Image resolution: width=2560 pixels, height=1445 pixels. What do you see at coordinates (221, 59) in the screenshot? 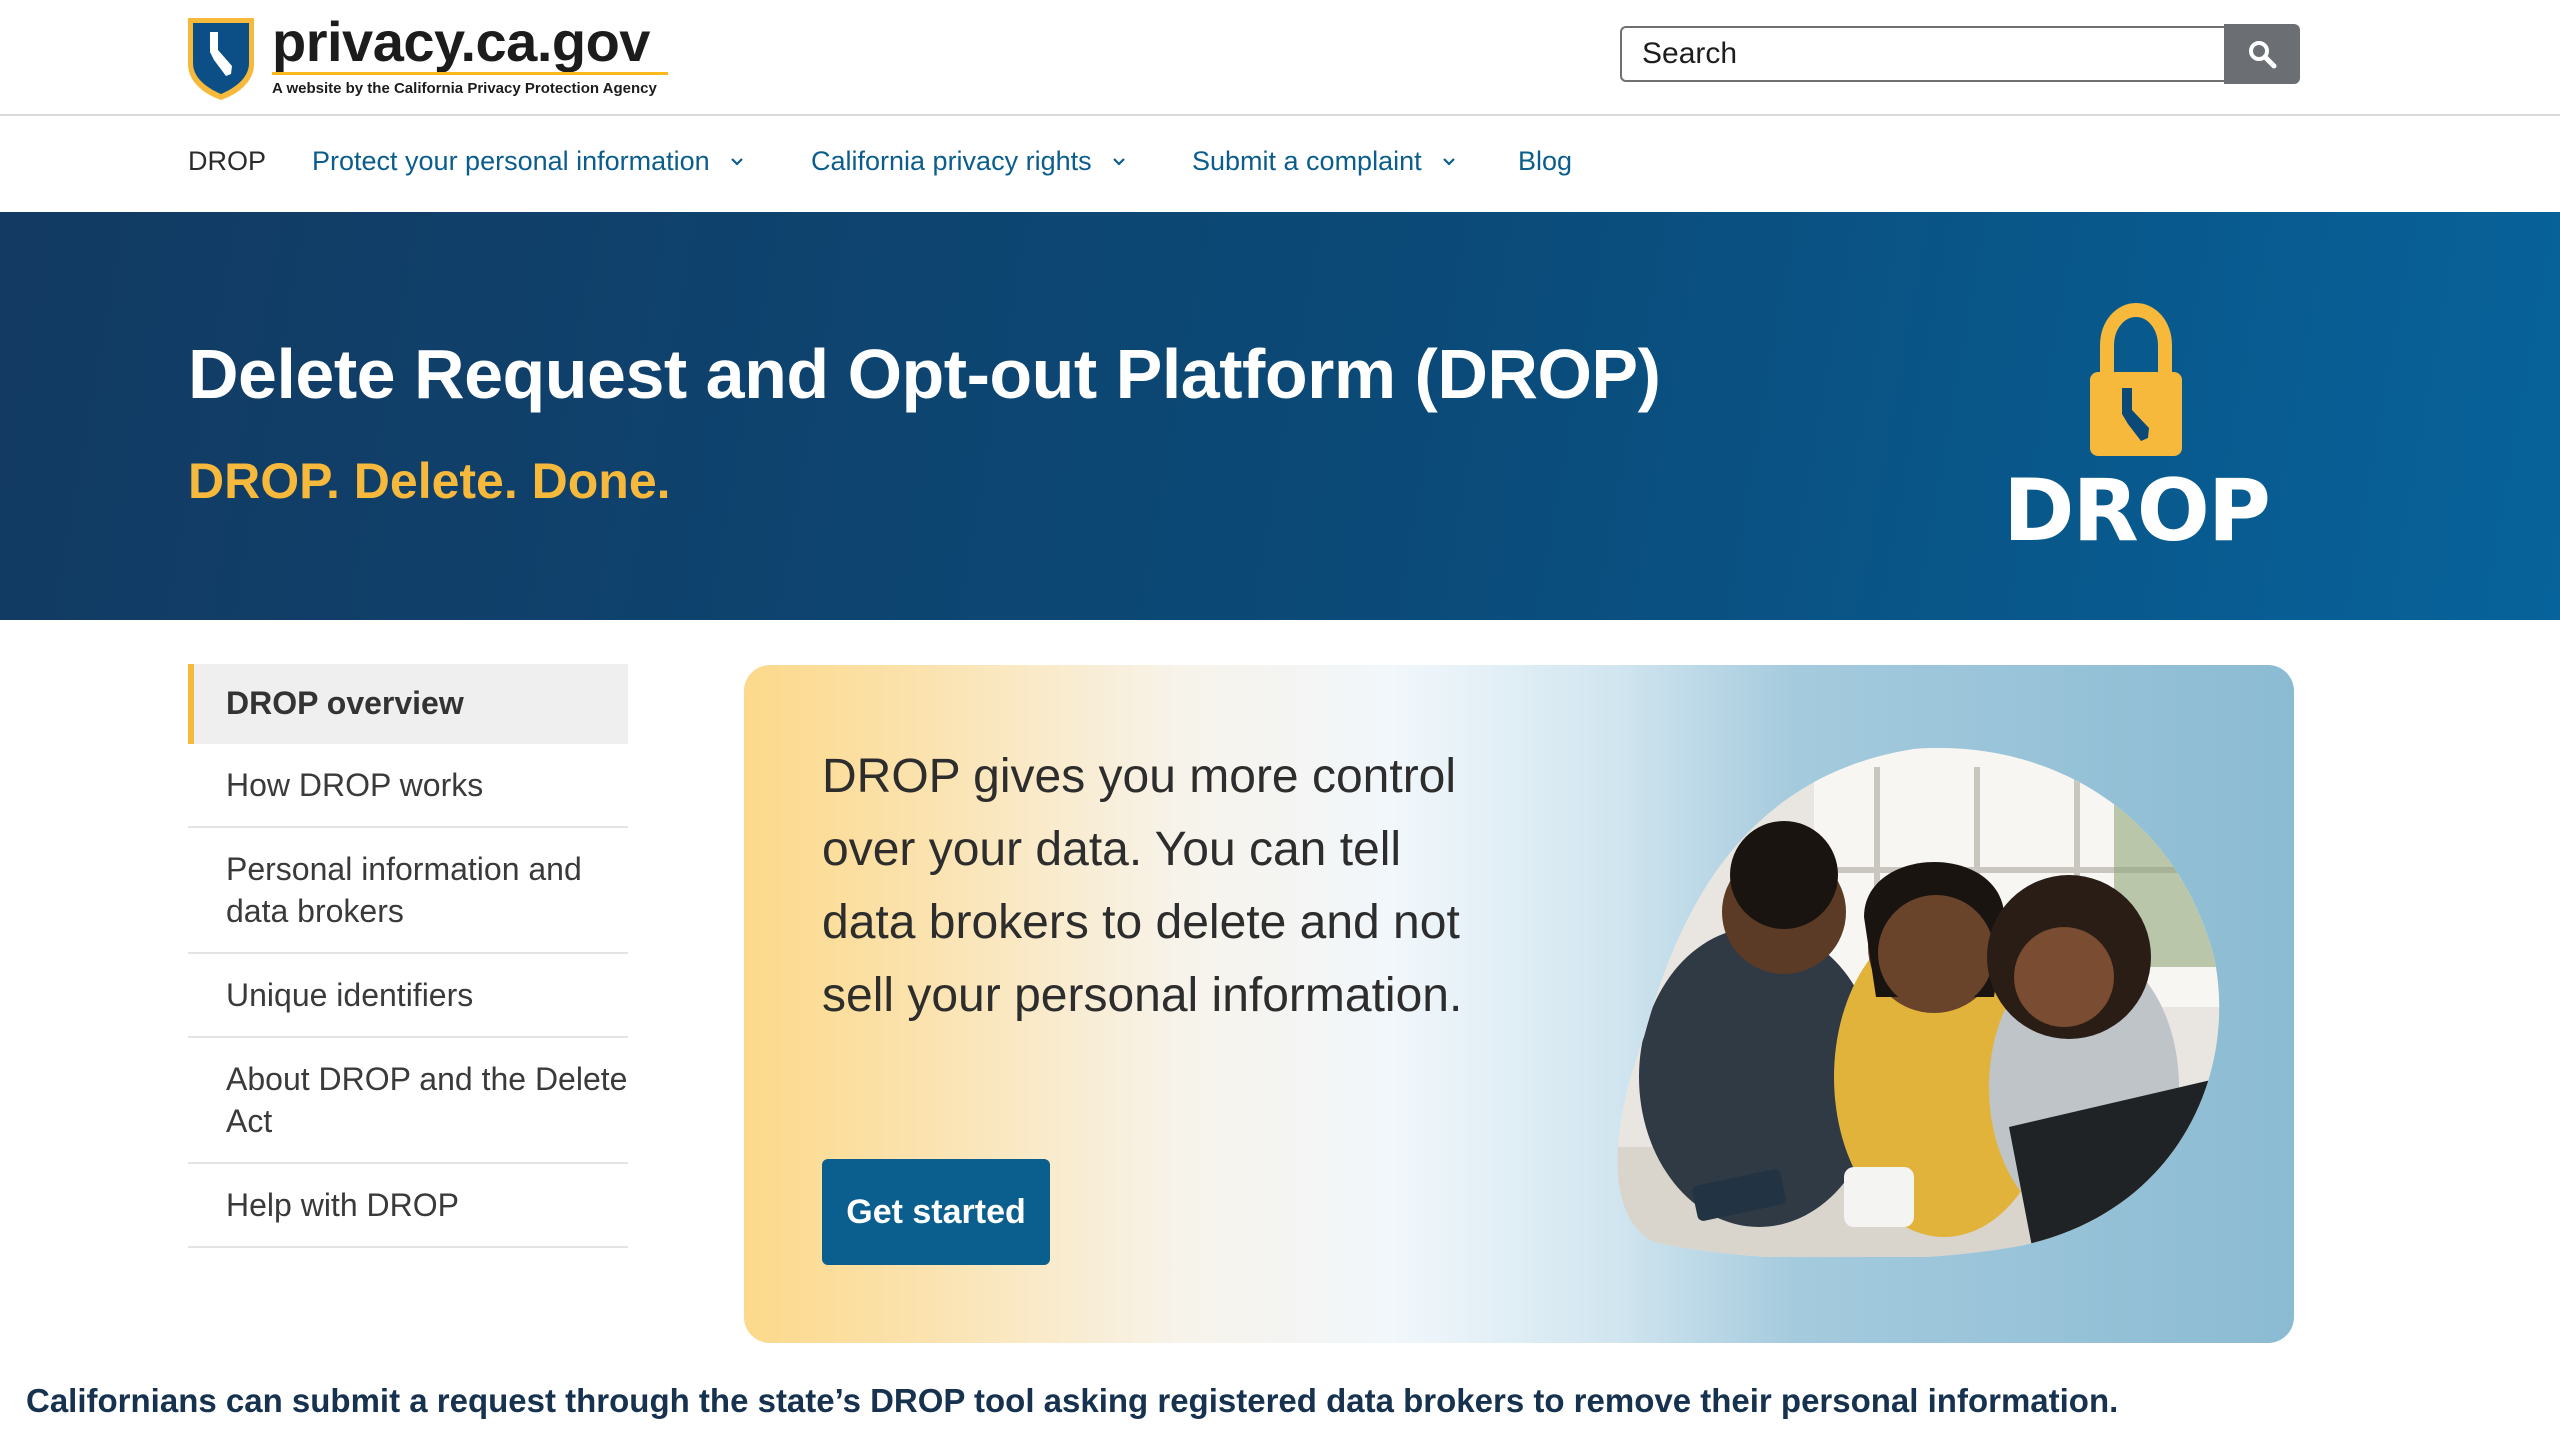
I see `california-shield-icon` at bounding box center [221, 59].